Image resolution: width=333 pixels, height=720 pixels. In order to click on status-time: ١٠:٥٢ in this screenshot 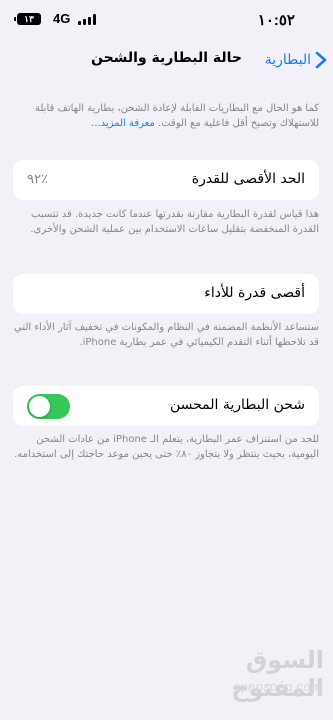, I will do `click(276, 20)`.